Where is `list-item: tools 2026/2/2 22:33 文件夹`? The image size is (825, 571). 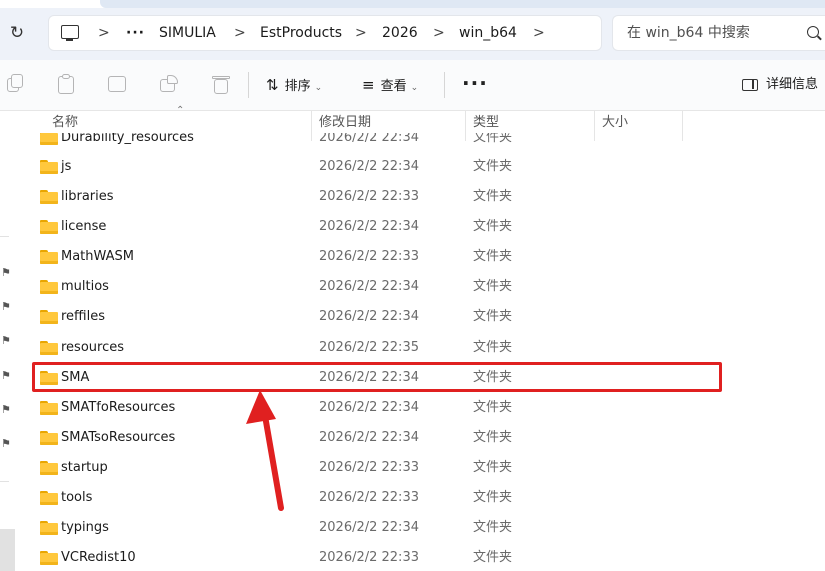
list-item: tools 2026/2/2 22:33 文件夹 is located at coordinates (421, 498).